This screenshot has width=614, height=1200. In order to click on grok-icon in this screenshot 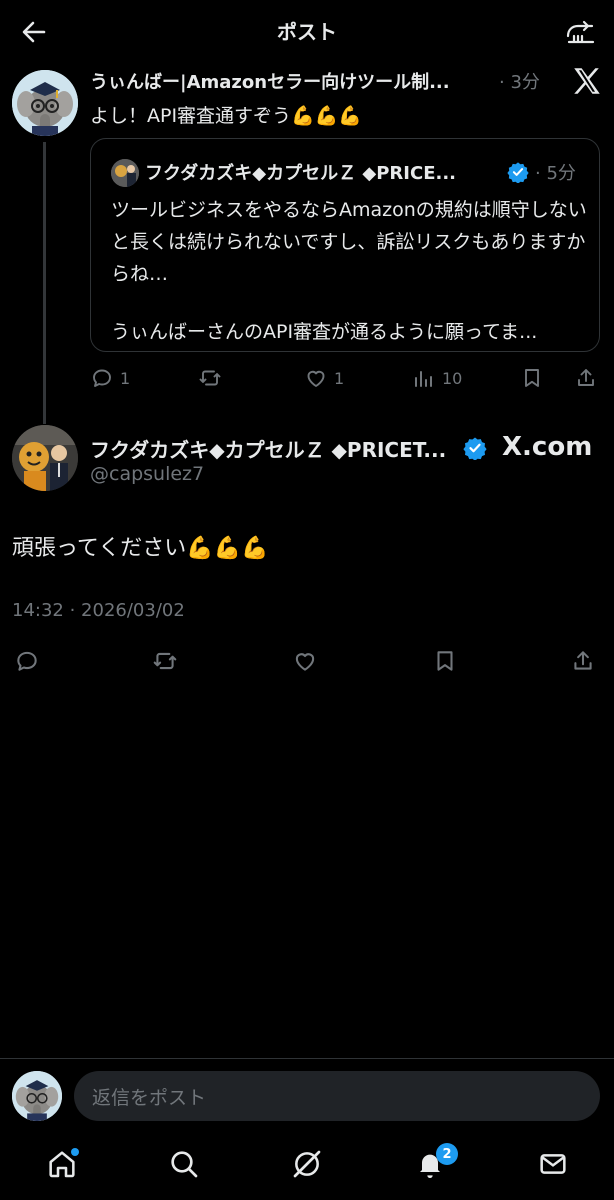, I will do `click(307, 1164)`.